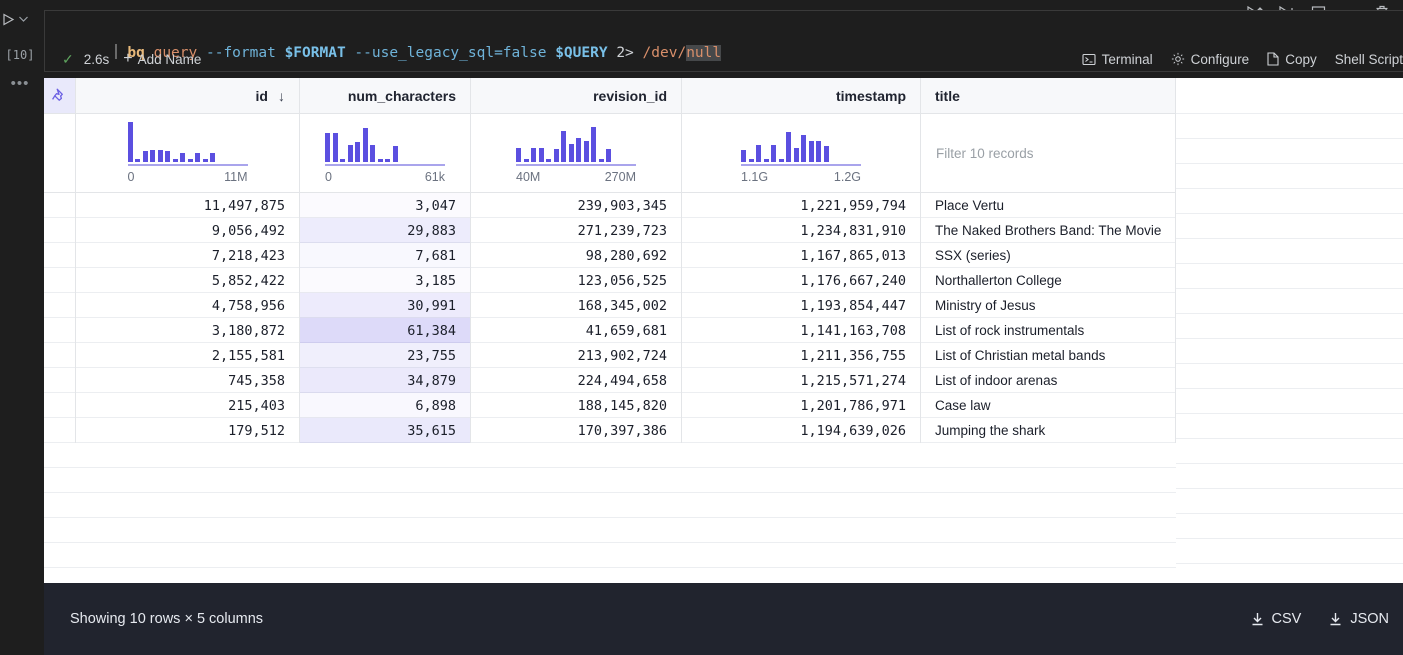  Describe the element at coordinates (188, 230) in the screenshot. I see `cell-id: 9,056,492` at that location.